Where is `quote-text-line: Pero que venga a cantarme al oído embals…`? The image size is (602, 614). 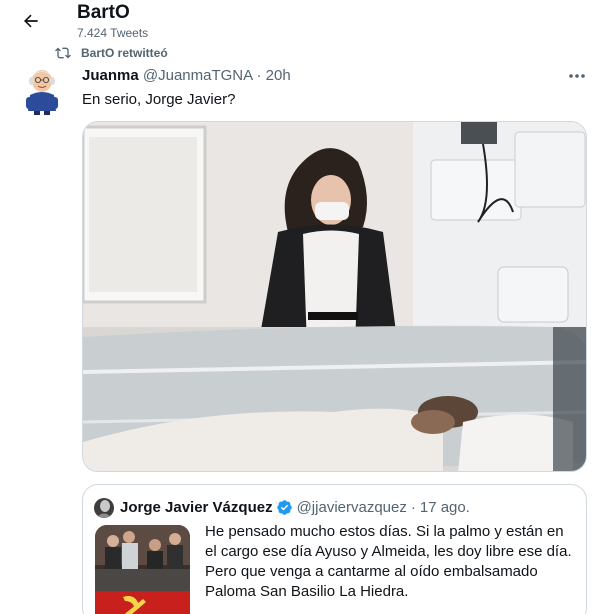
quote-text-line: Pero que venga a cantarme al oído embals… is located at coordinates (371, 571).